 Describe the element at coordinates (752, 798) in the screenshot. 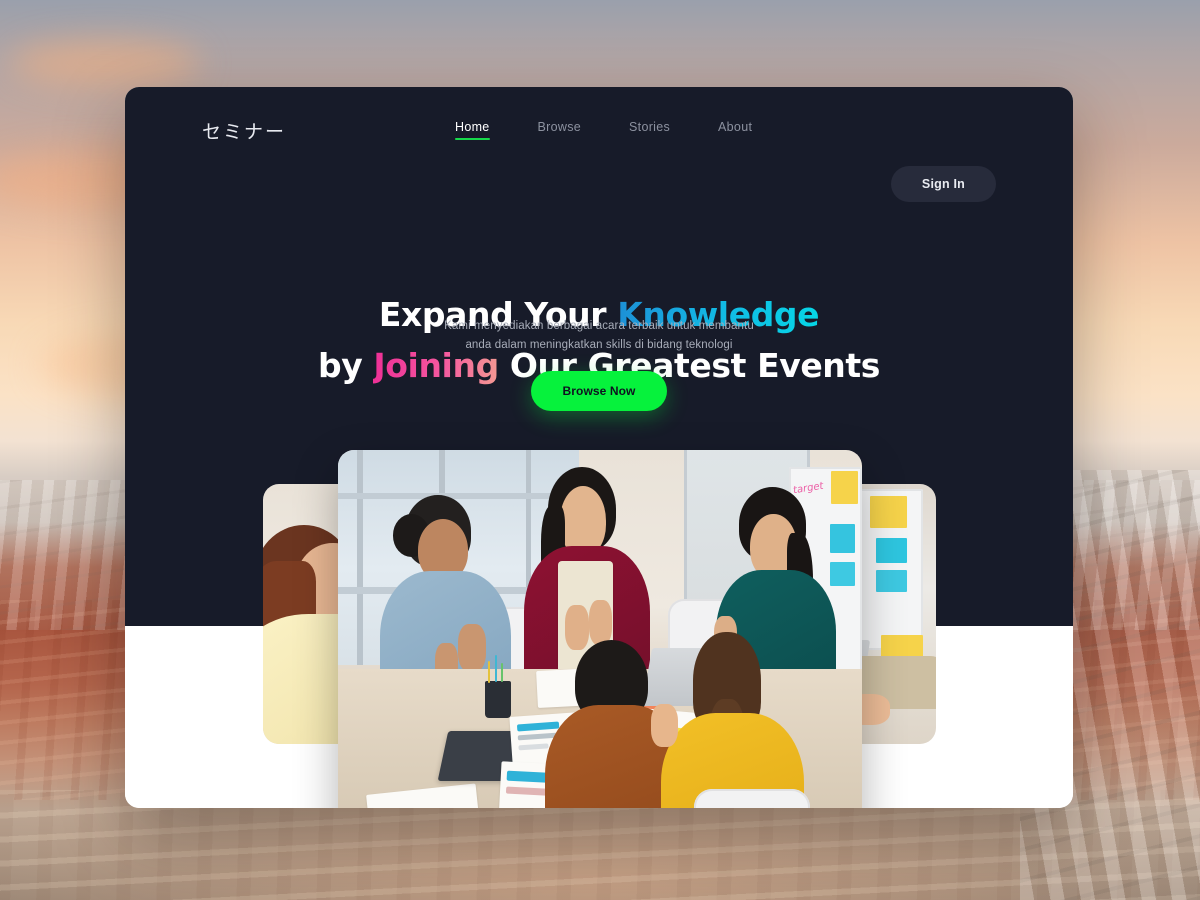

I see `scene-chair` at that location.